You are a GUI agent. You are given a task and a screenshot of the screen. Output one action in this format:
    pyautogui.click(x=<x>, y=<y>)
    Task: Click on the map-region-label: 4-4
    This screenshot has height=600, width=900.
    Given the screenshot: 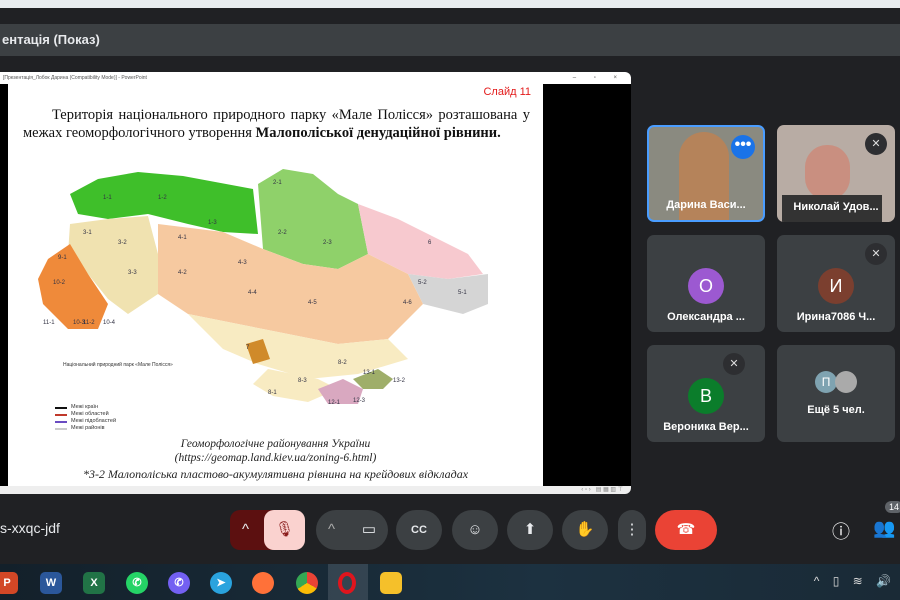 What is the action you would take?
    pyautogui.click(x=252, y=293)
    